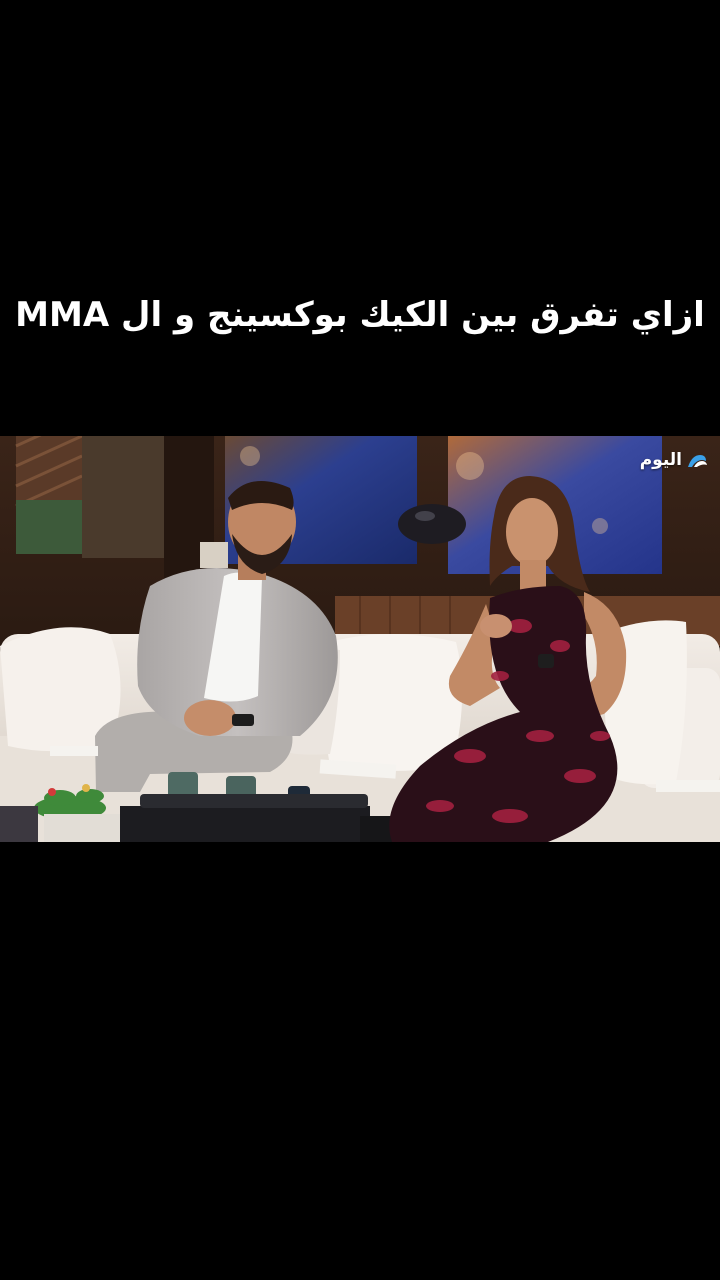  I want to click on channel-wave-icon, so click(697, 461).